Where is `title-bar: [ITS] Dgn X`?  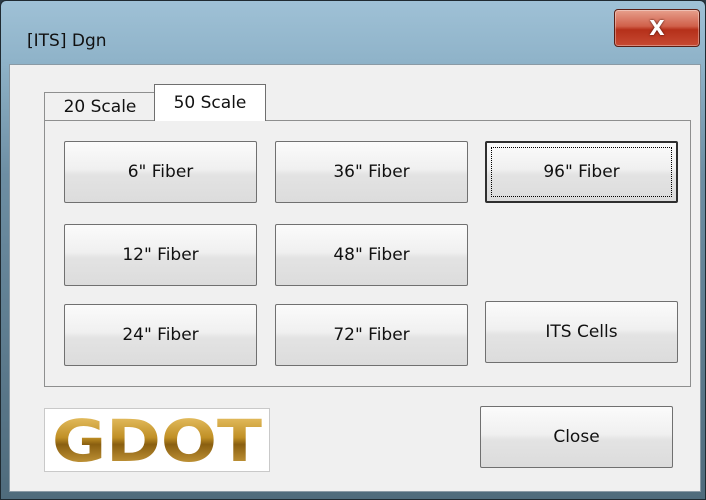
title-bar: [ITS] Dgn X is located at coordinates (353, 32).